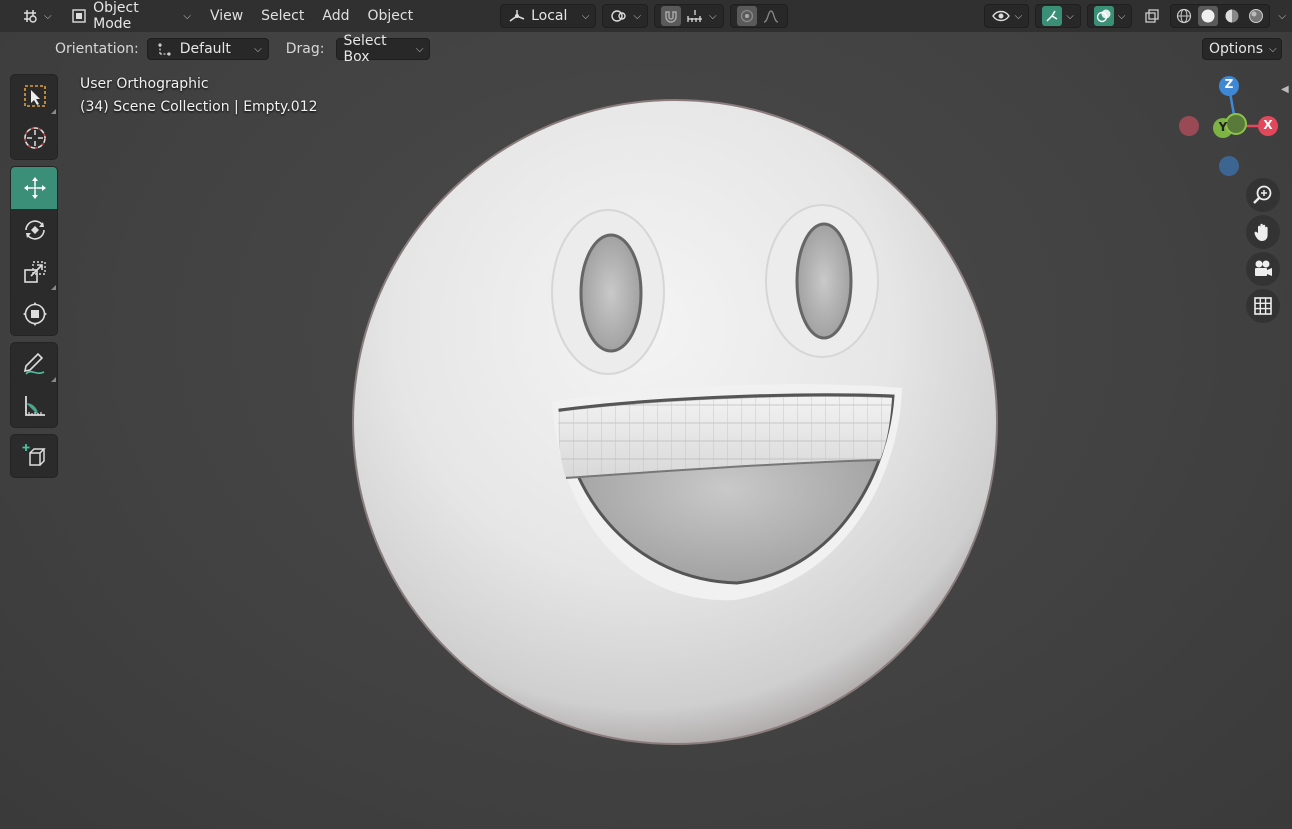 This screenshot has height=829, width=1292. I want to click on gizmo-arrows-icon, so click(1052, 16).